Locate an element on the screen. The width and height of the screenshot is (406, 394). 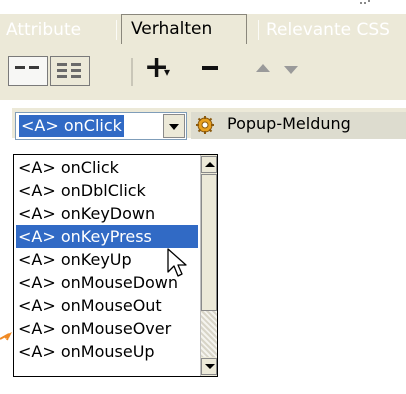
action-label: Popup-Meldung is located at coordinates (289, 123).